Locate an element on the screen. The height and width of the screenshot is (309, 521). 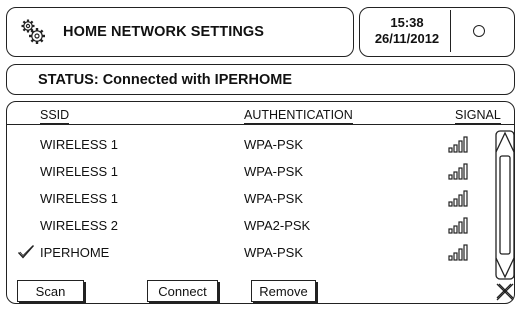
status-text: STATUS: Connected with IPERHOME is located at coordinates (165, 80).